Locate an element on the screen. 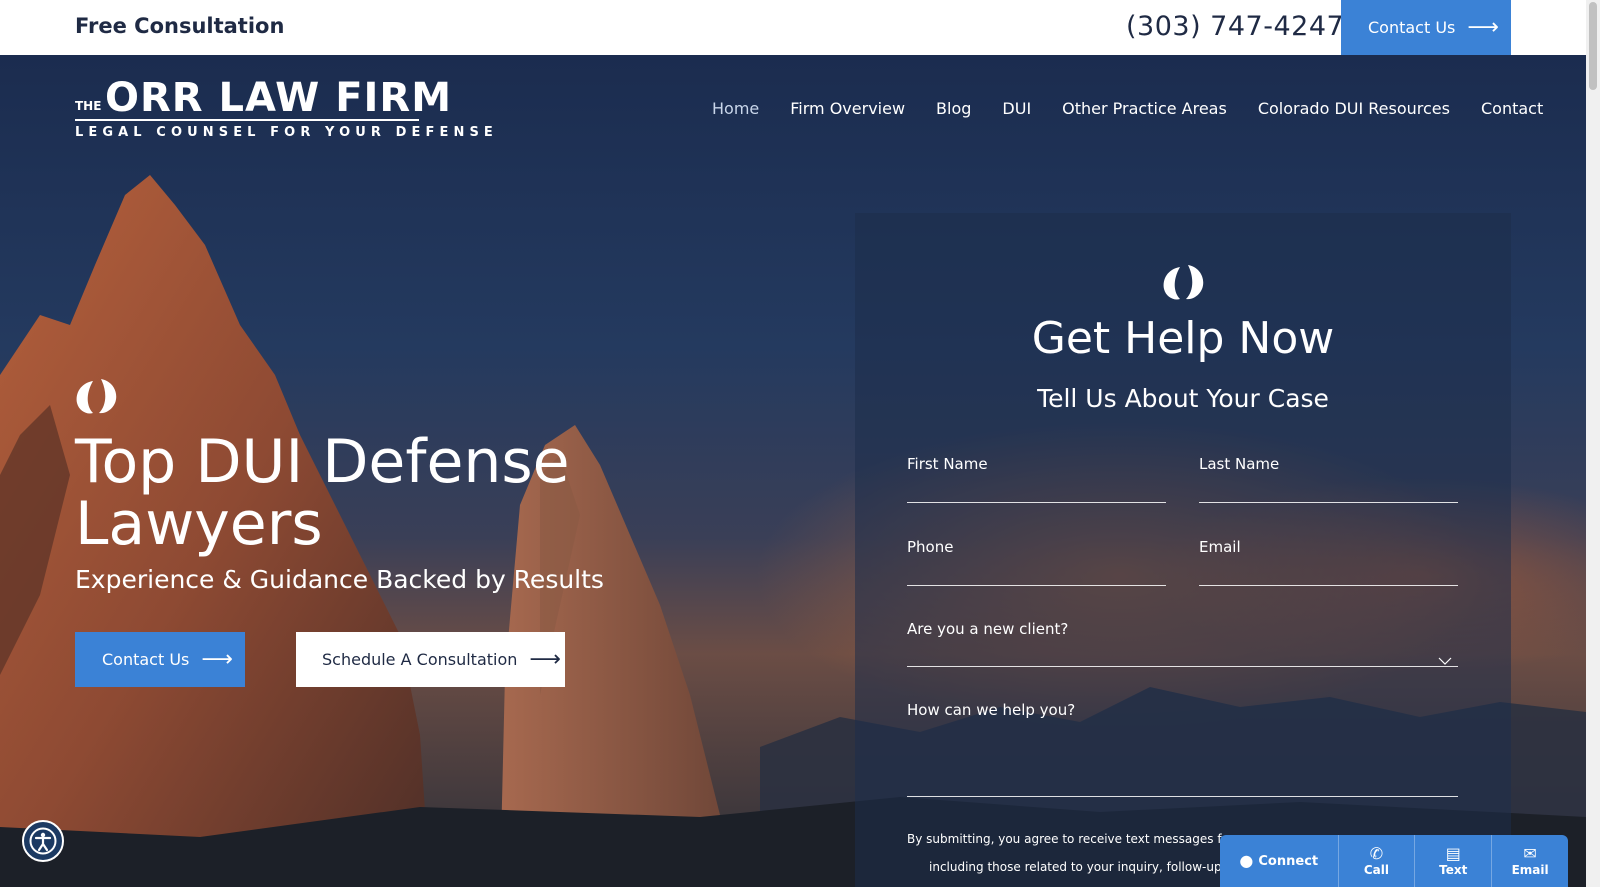  phone-icon: ✆ is located at coordinates (1376, 853).